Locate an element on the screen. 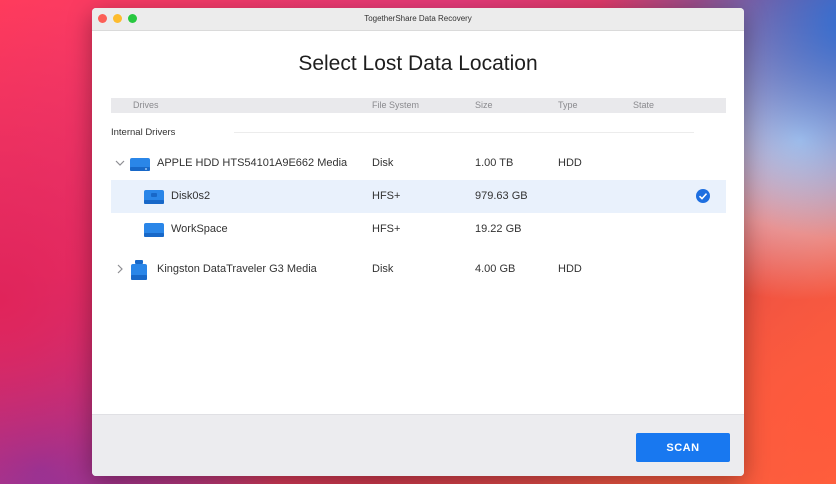  drive-size: 4.00 GB is located at coordinates (495, 269).